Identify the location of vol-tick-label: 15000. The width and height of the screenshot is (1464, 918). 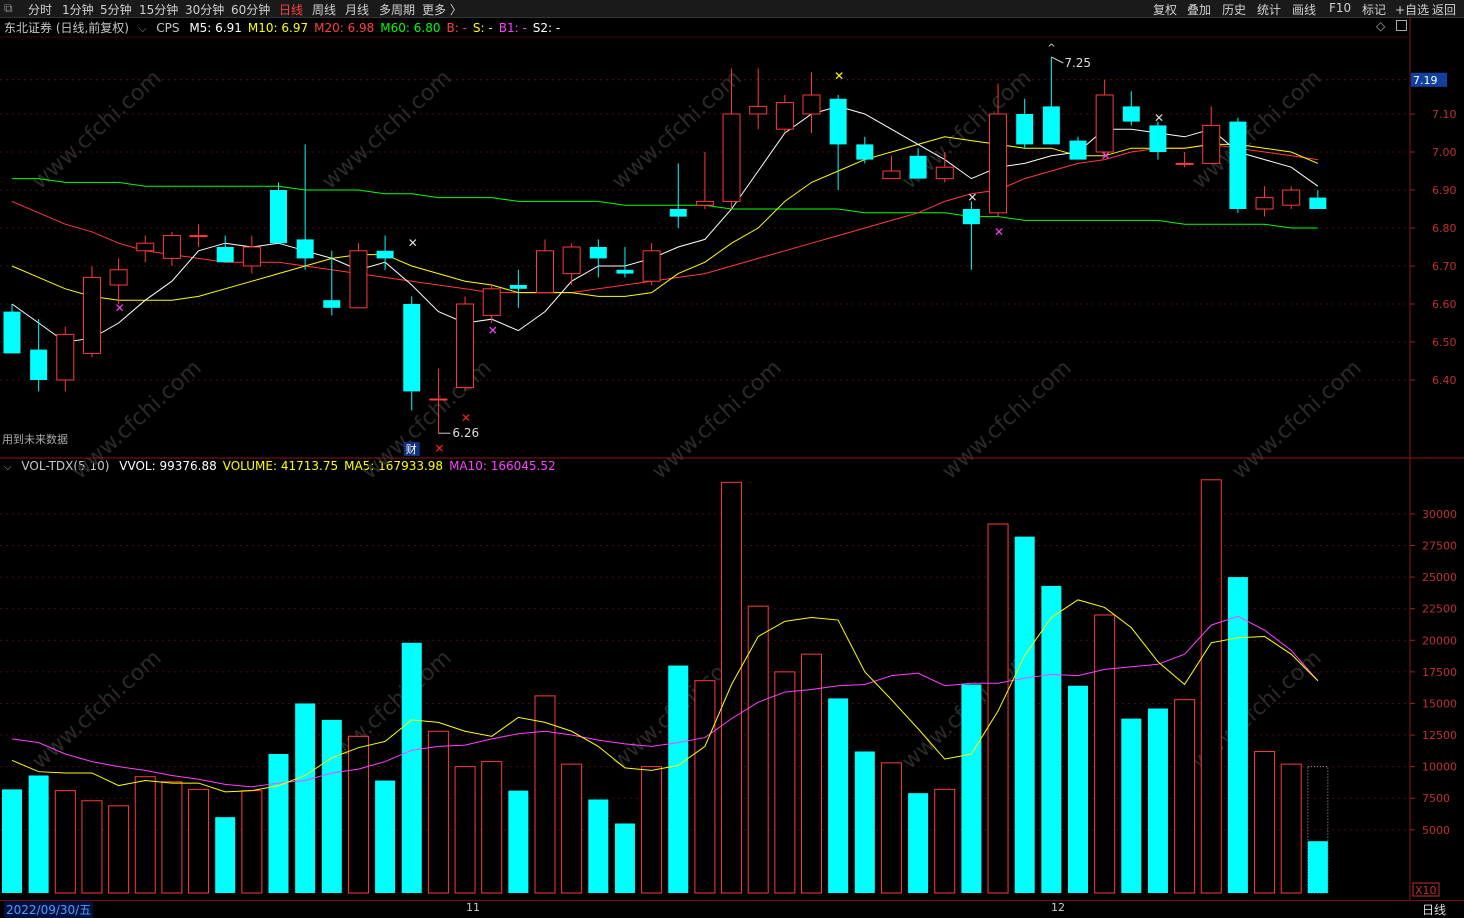
(1439, 703).